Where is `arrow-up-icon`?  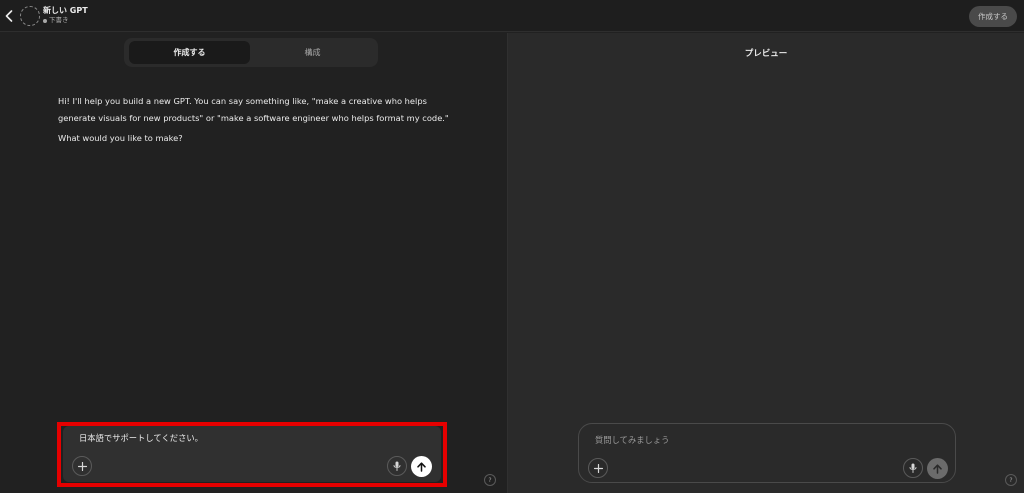 arrow-up-icon is located at coordinates (937, 468).